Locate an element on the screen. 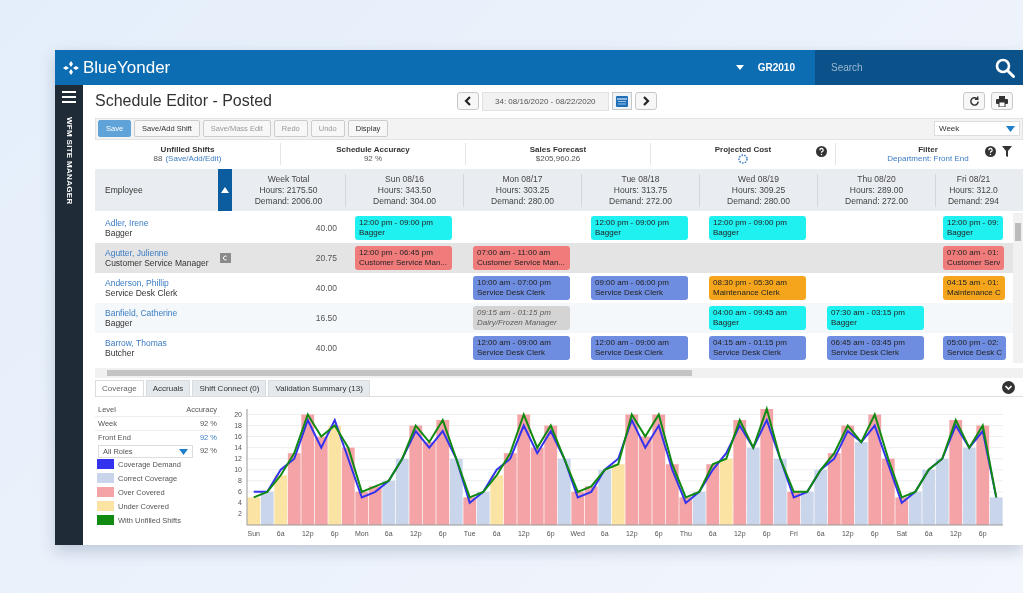  column-header: Week Total is located at coordinates (288, 179).